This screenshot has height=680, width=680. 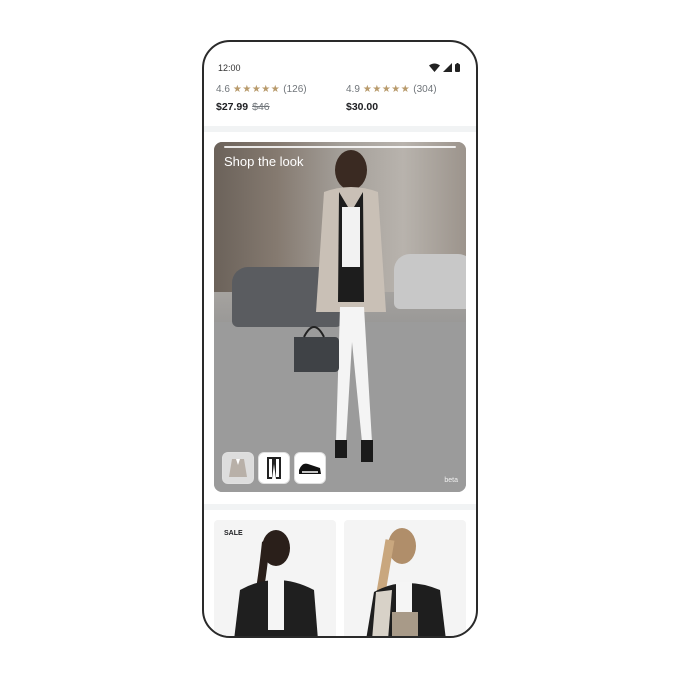 I want to click on rating-value: 4.9, so click(x=353, y=89).